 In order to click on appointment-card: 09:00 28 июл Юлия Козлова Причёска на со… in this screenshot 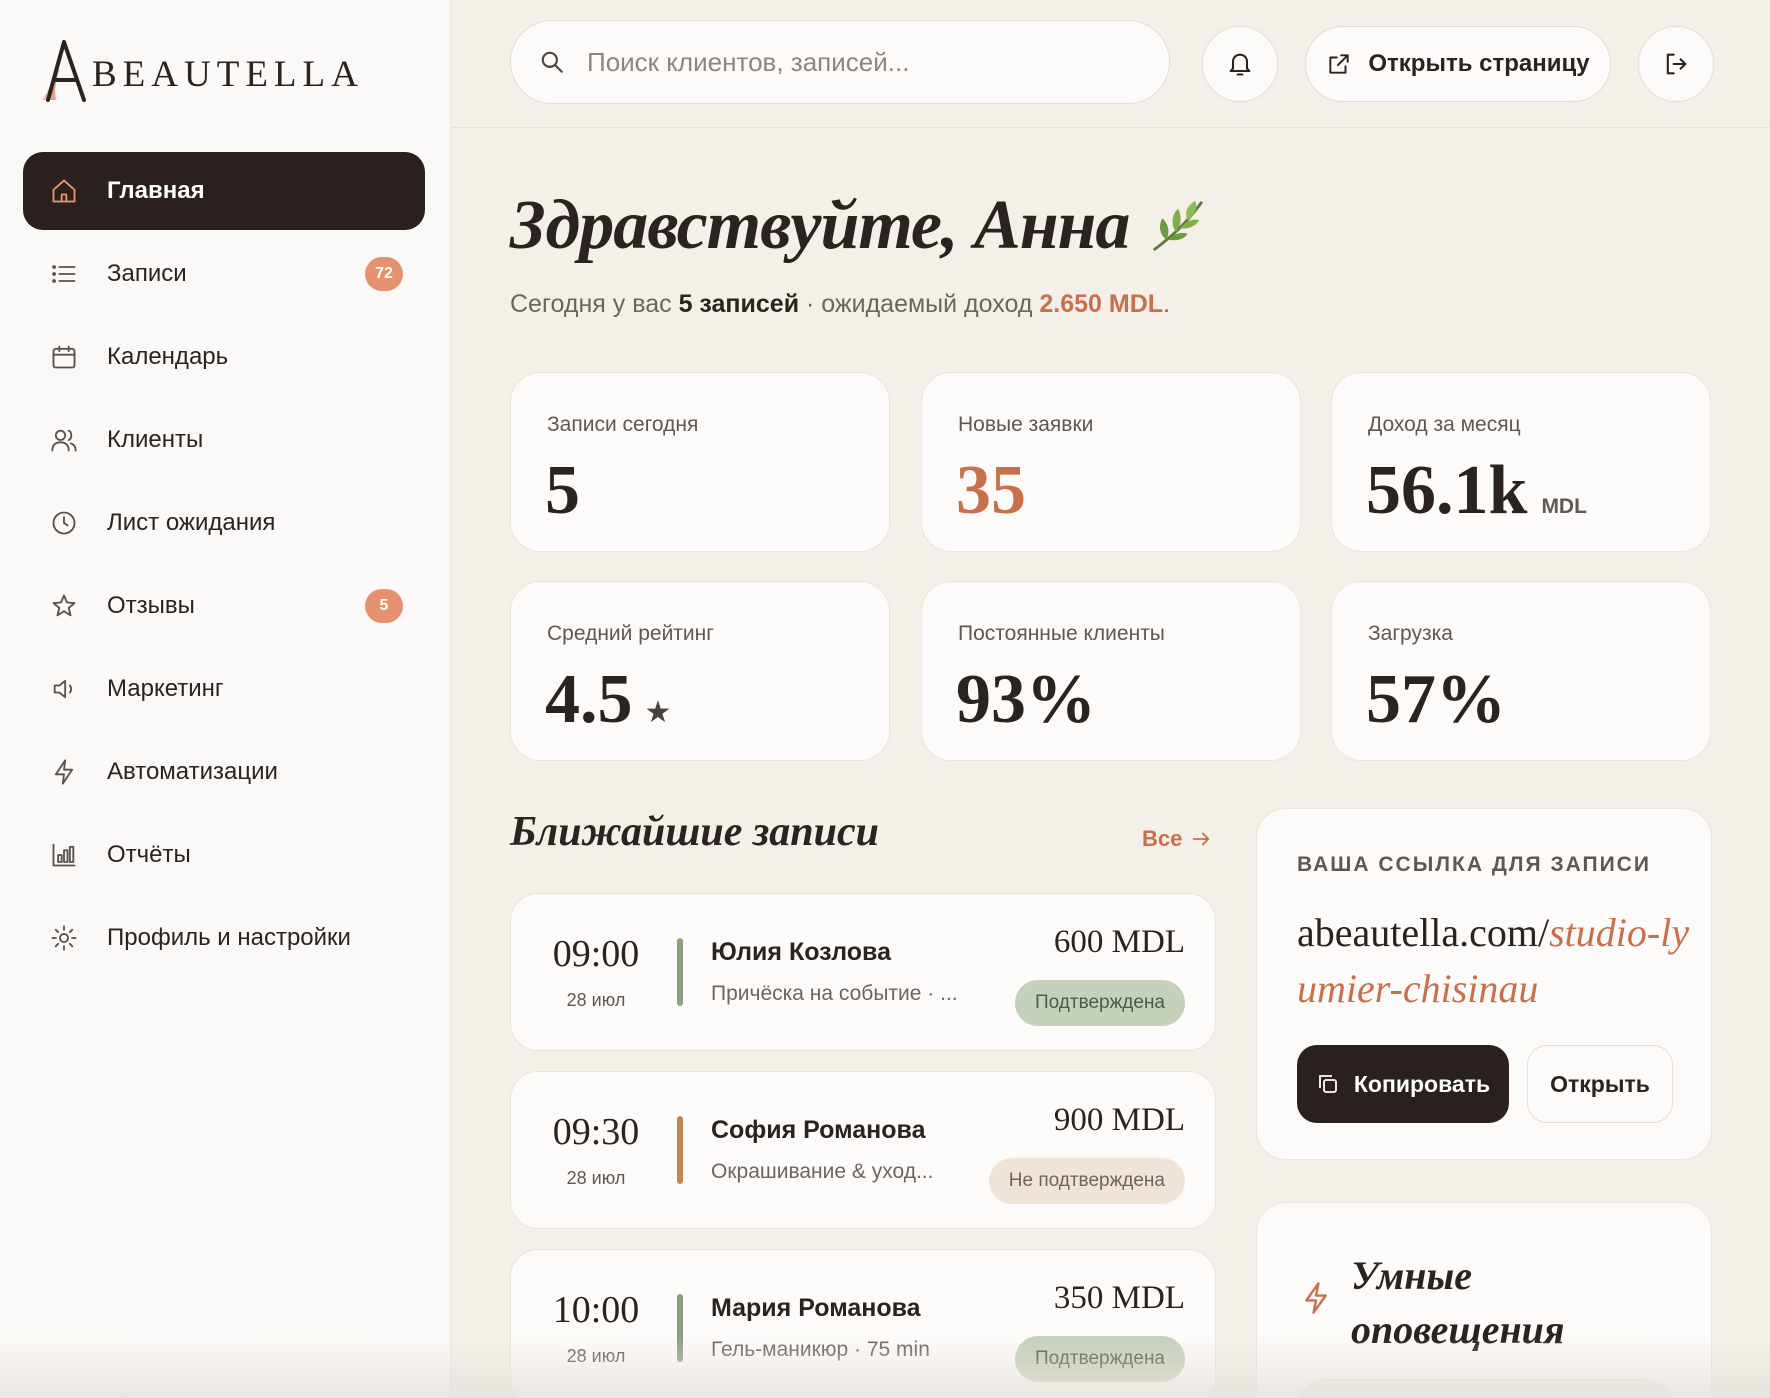, I will do `click(863, 972)`.